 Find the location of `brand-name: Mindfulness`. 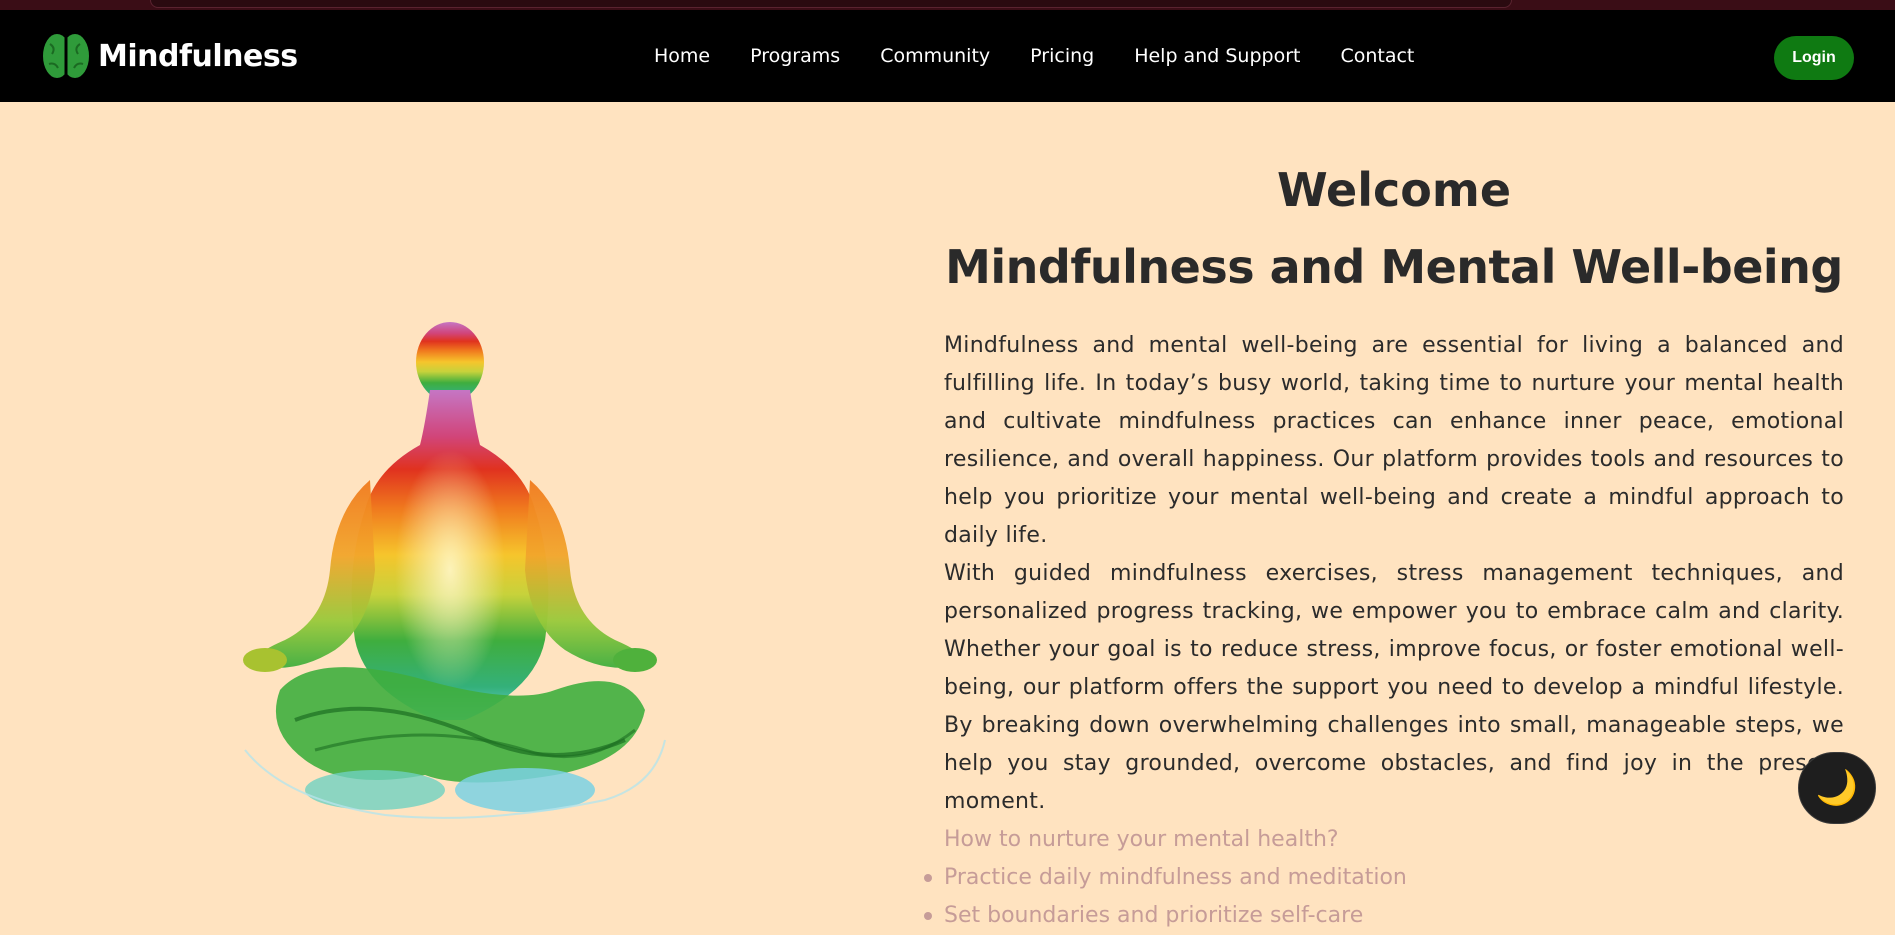

brand-name: Mindfulness is located at coordinates (198, 56).